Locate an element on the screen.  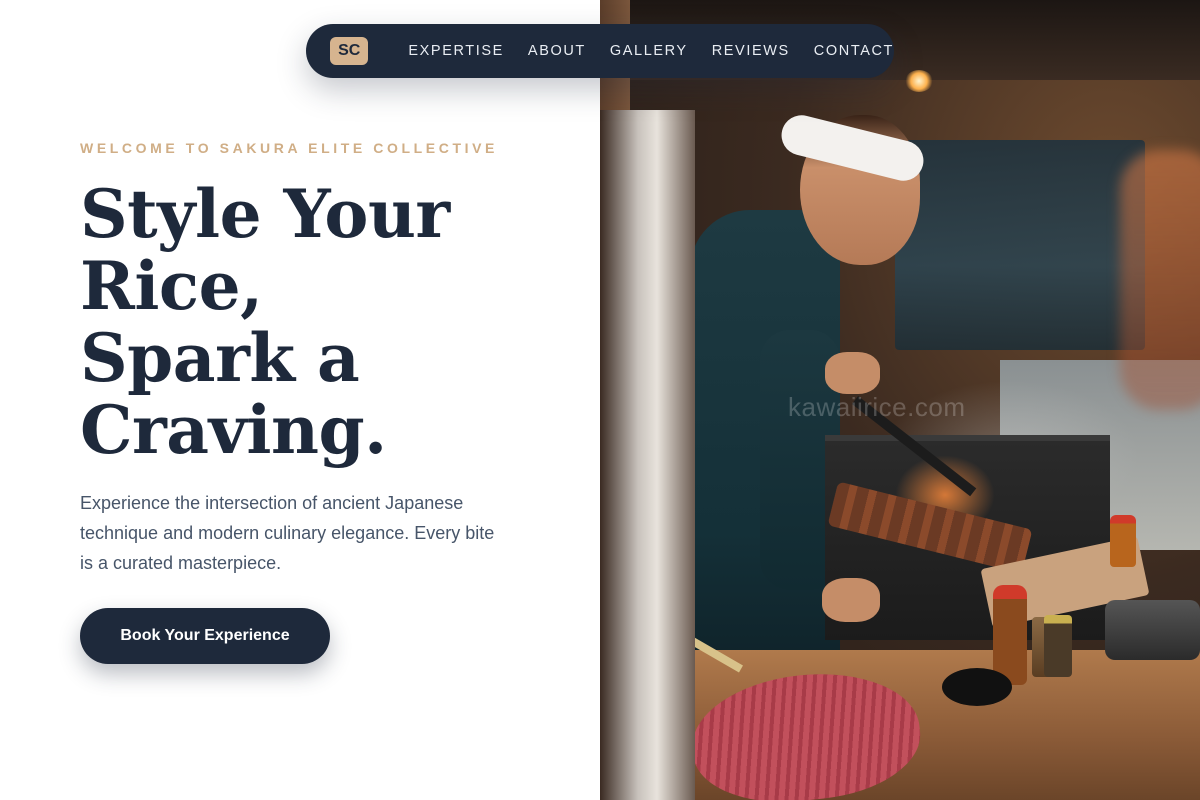
photo-noren-curtain is located at coordinates (1020, 245).